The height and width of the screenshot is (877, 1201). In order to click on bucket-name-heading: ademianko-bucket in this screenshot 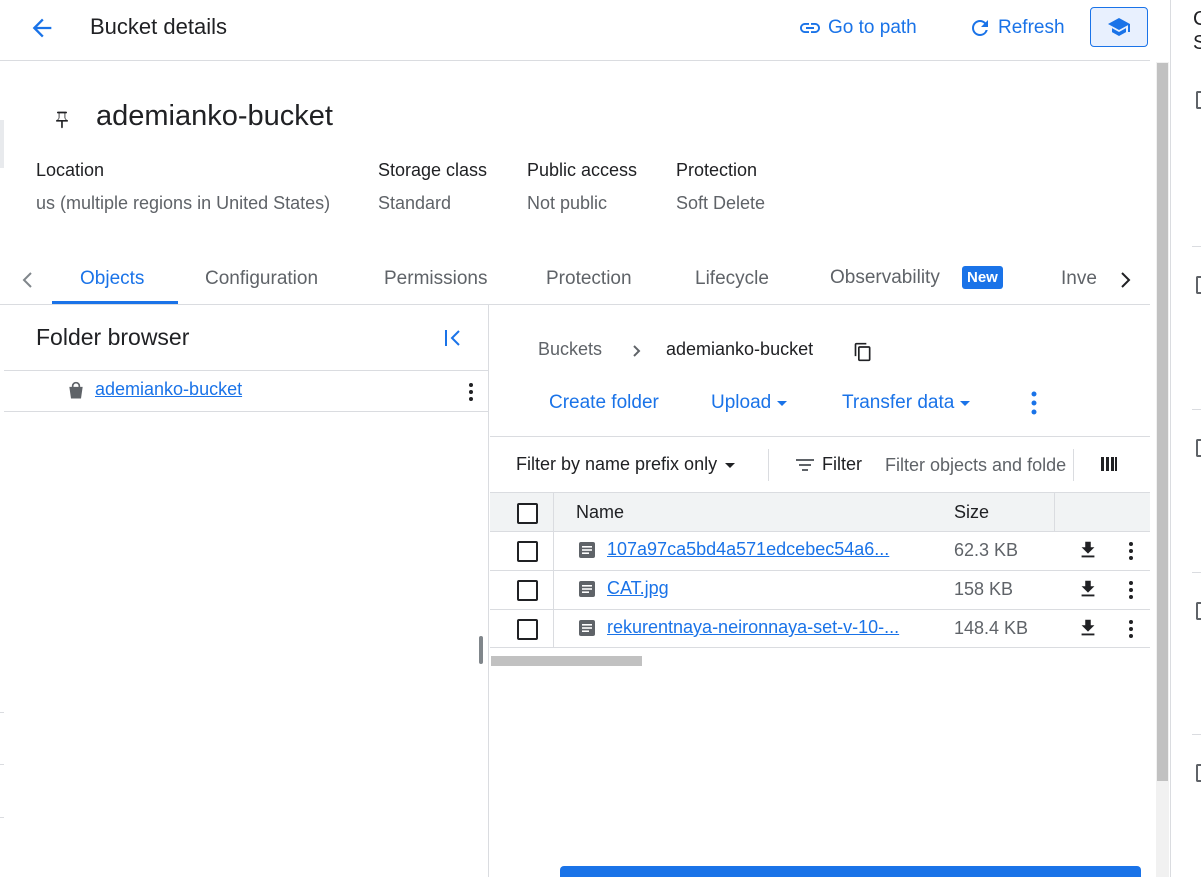, I will do `click(214, 116)`.